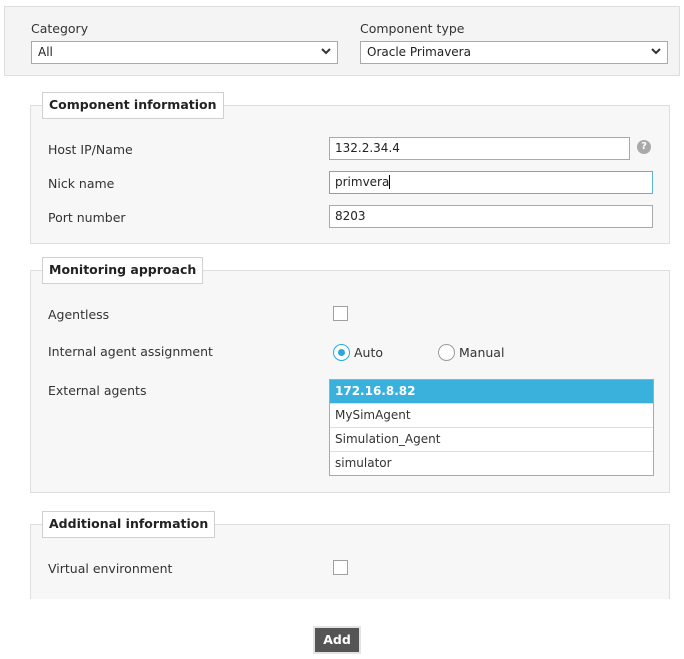  I want to click on list-item: 172.16.8.82, so click(491, 392).